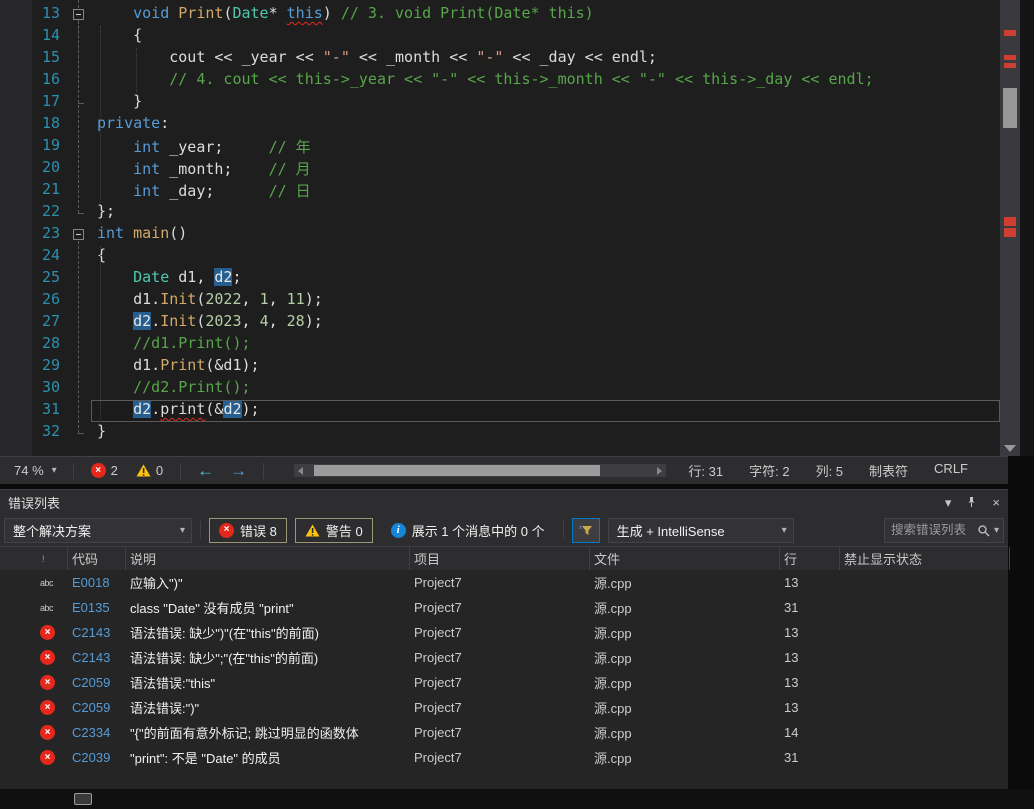  I want to click on code-line-27: d2.Init(2023, 4, 28);, so click(545, 323).